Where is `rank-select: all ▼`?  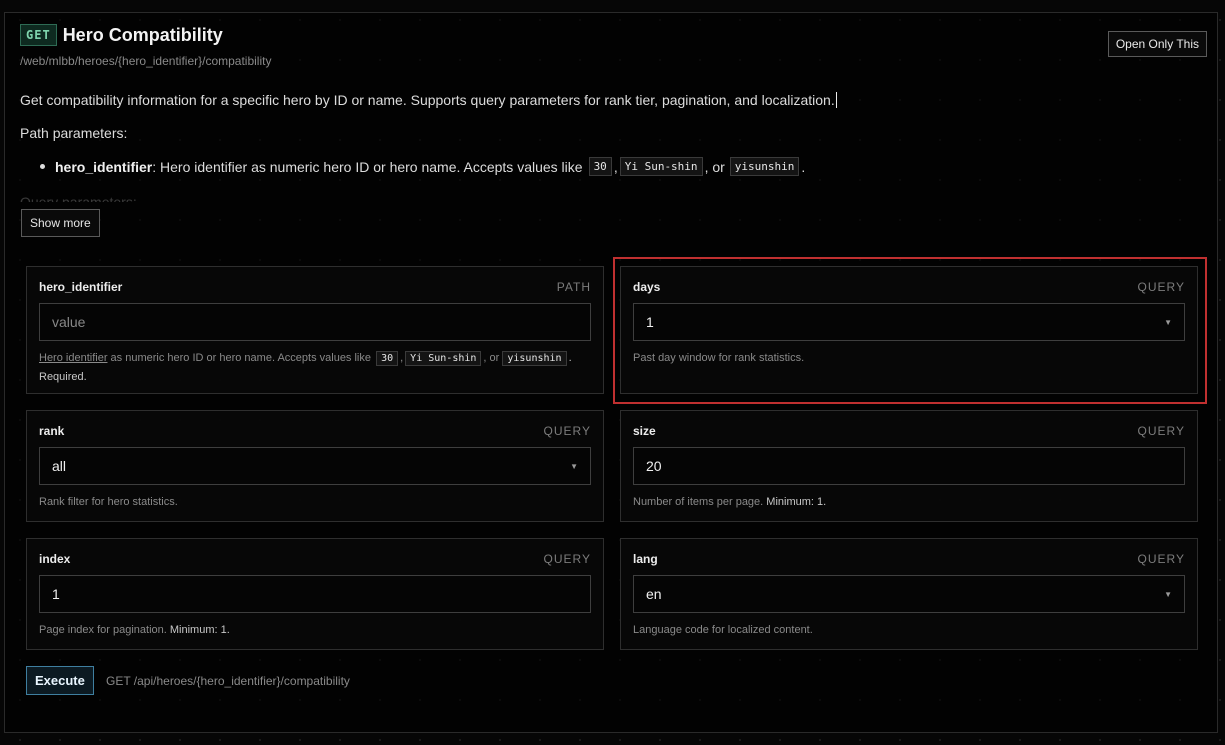
rank-select: all ▼ is located at coordinates (315, 466).